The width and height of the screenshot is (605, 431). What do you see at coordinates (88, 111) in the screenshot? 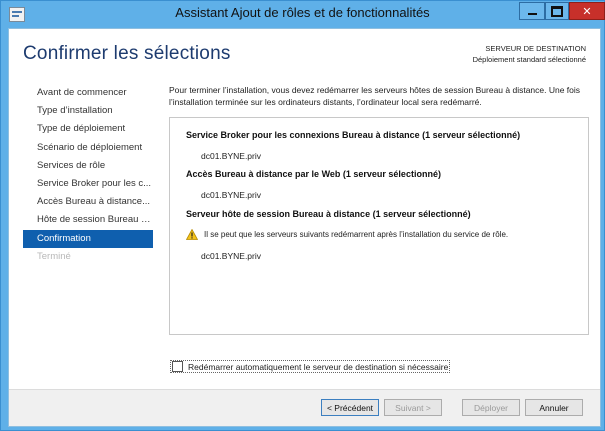
I see `nav-item-type-installation: Type d’installation` at bounding box center [88, 111].